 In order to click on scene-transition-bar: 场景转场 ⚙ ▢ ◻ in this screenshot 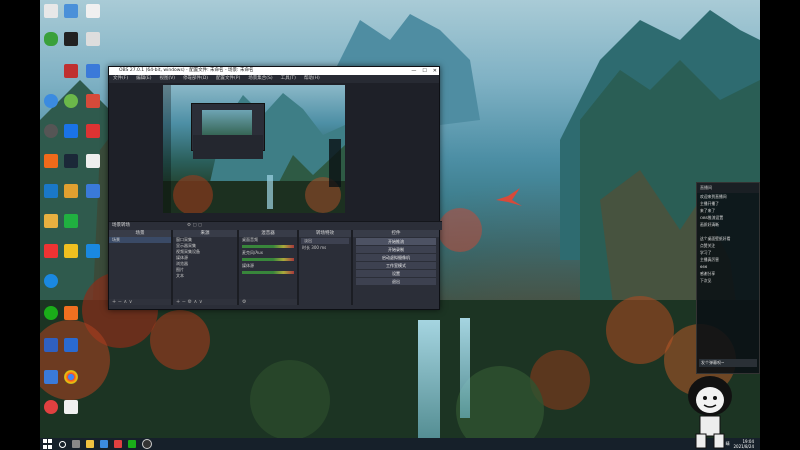, I will do `click(275, 225)`.